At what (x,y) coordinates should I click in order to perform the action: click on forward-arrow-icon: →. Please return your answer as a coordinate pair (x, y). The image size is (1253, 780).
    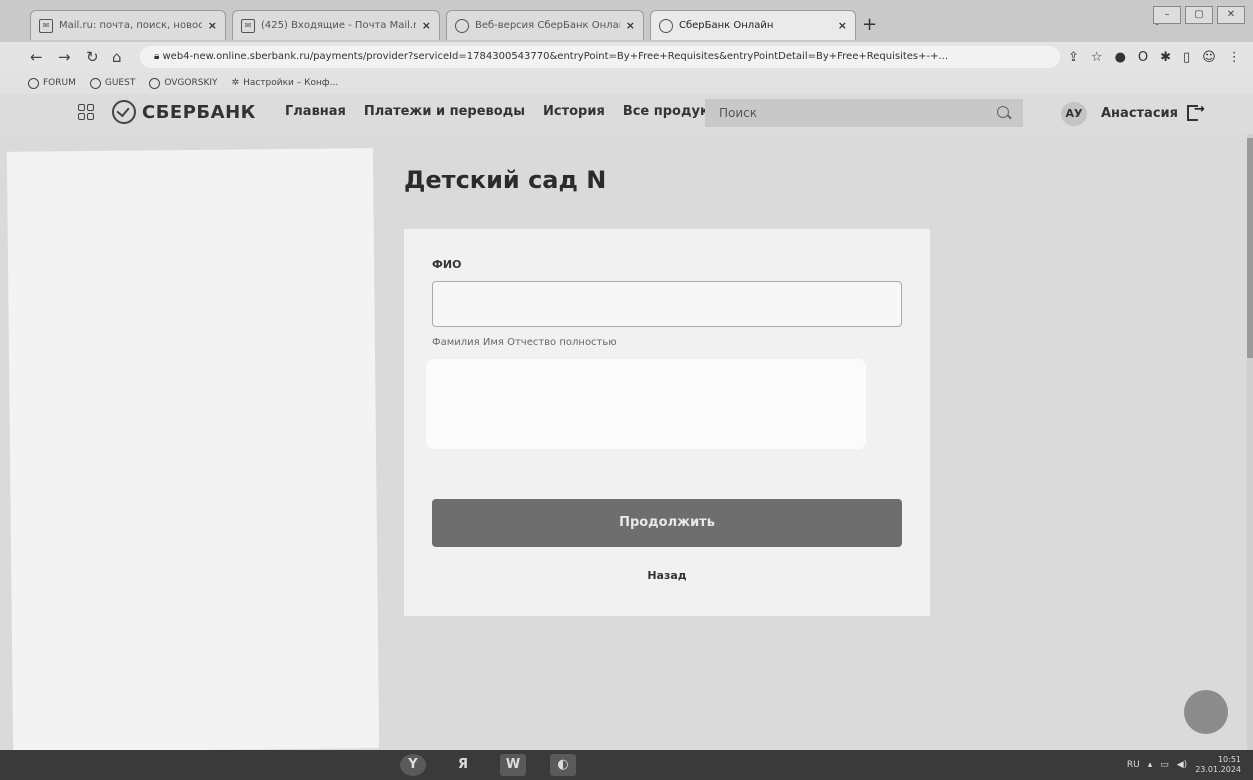
    Looking at the image, I should click on (64, 57).